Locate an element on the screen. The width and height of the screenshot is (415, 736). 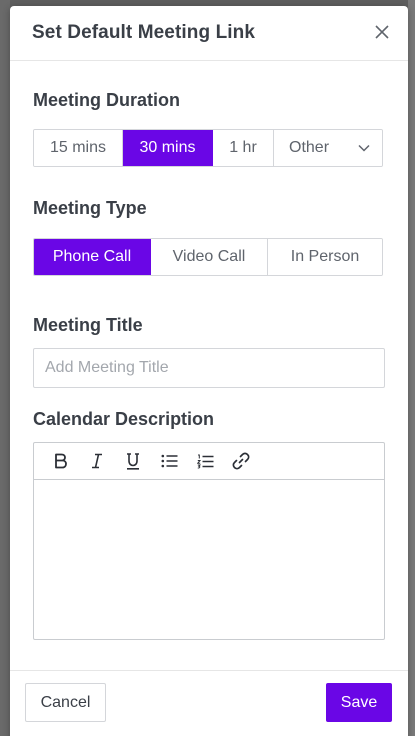
meeting-title-label: Meeting Title is located at coordinates (88, 325).